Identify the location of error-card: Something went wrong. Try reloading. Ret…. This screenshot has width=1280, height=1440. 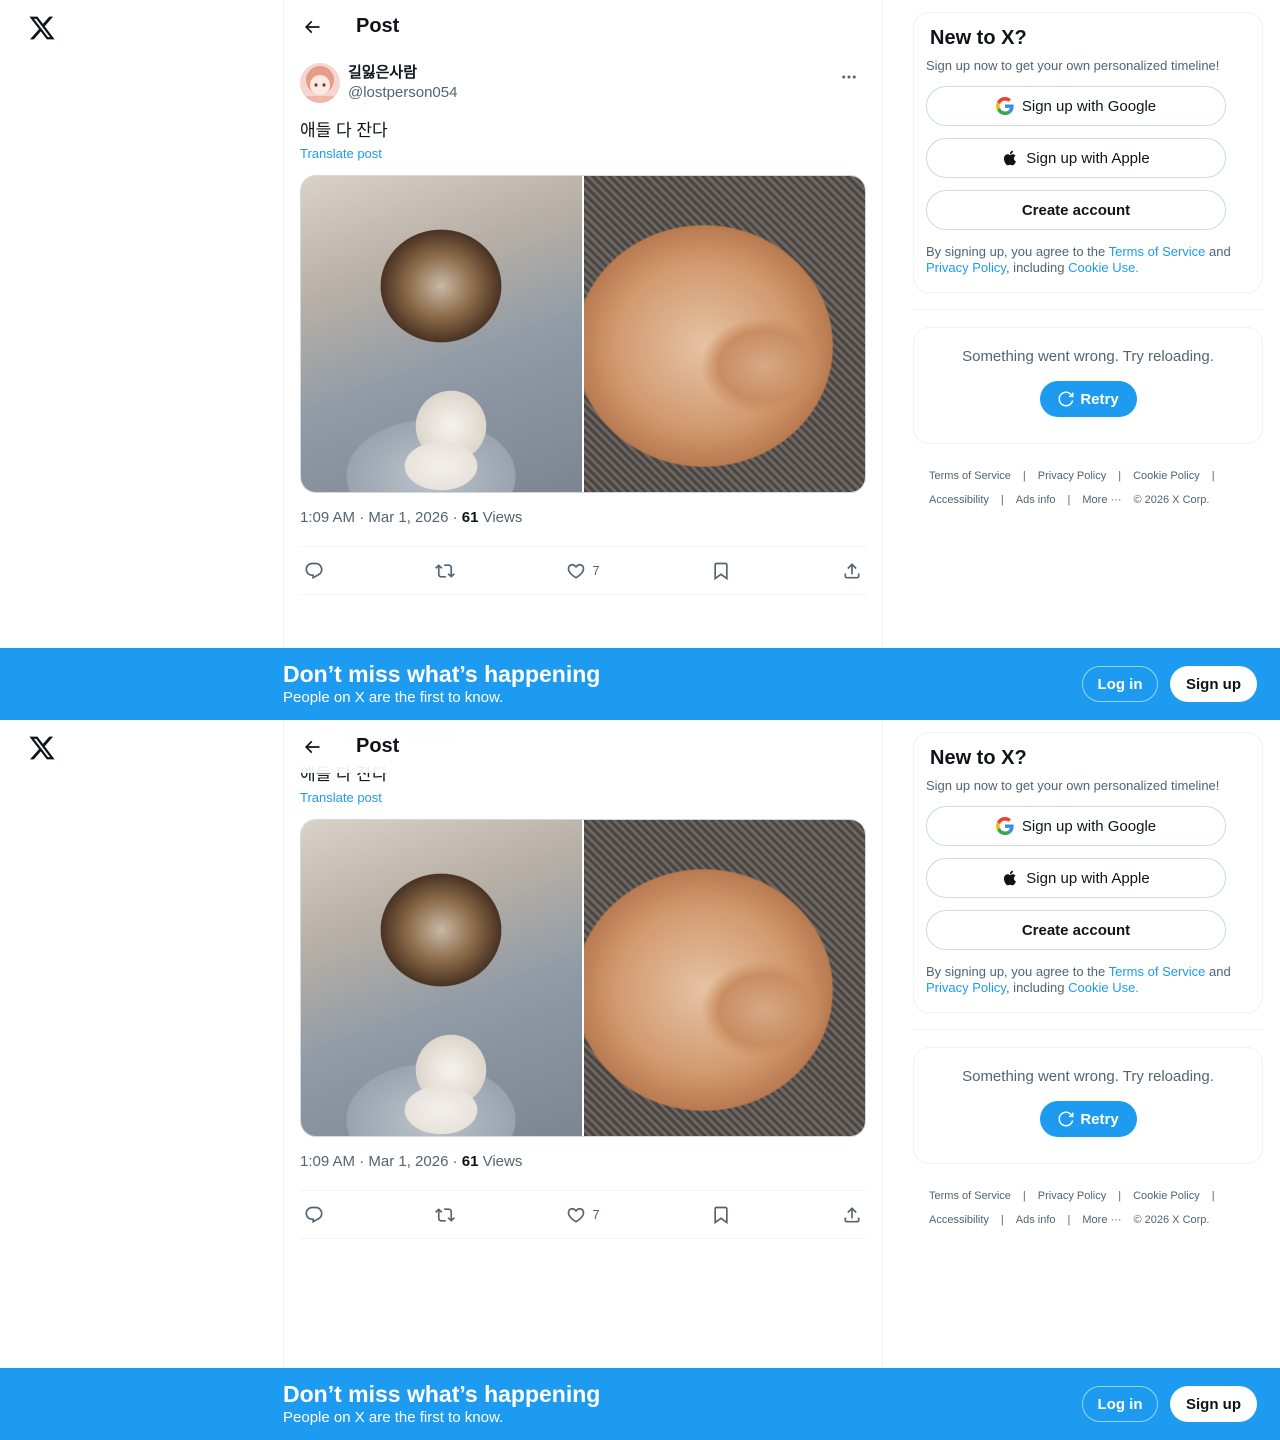
(1088, 385).